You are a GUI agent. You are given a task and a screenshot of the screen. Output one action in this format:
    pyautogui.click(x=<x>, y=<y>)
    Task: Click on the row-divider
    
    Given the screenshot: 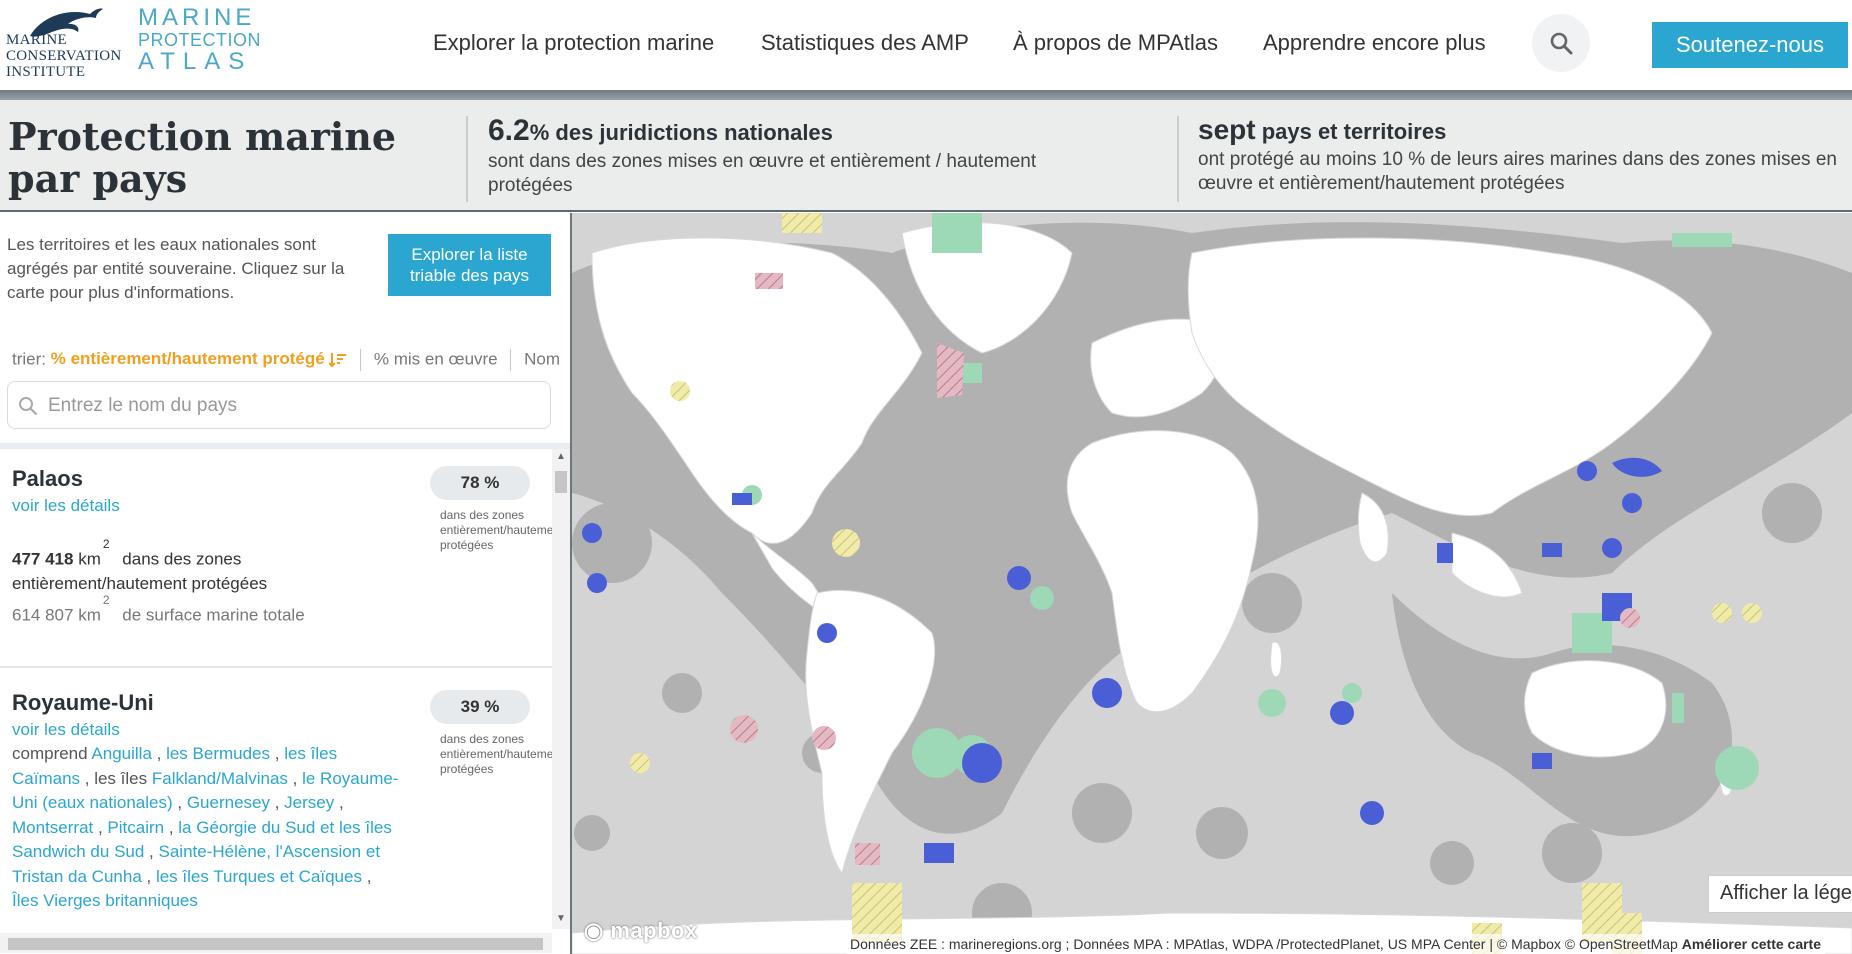 What is the action you would take?
    pyautogui.click(x=276, y=667)
    